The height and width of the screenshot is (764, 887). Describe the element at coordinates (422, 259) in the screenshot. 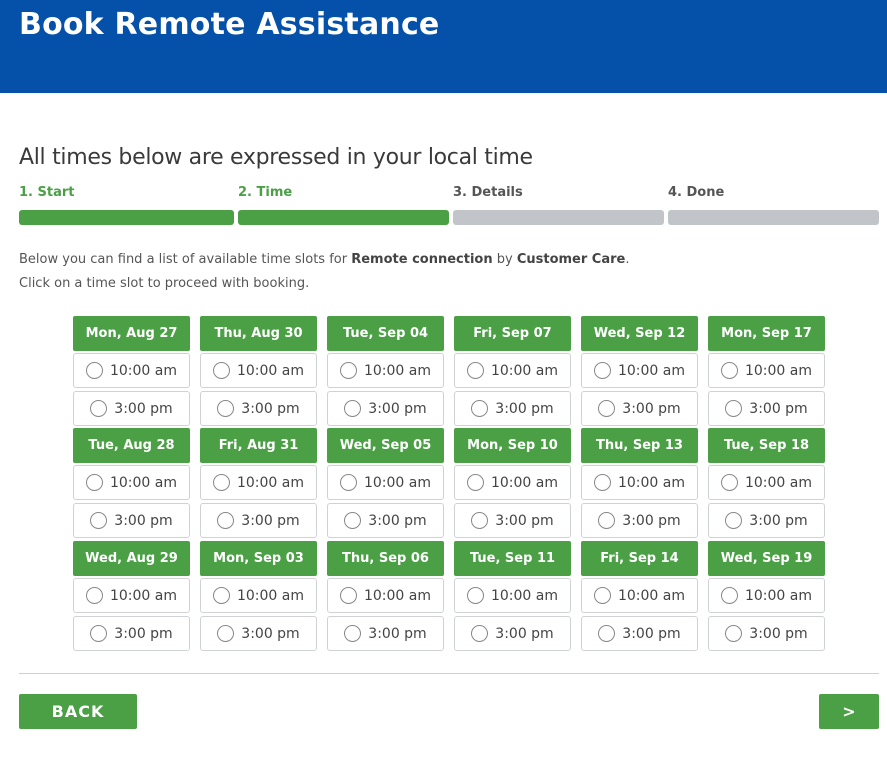

I see `service-name: Remote connection` at that location.